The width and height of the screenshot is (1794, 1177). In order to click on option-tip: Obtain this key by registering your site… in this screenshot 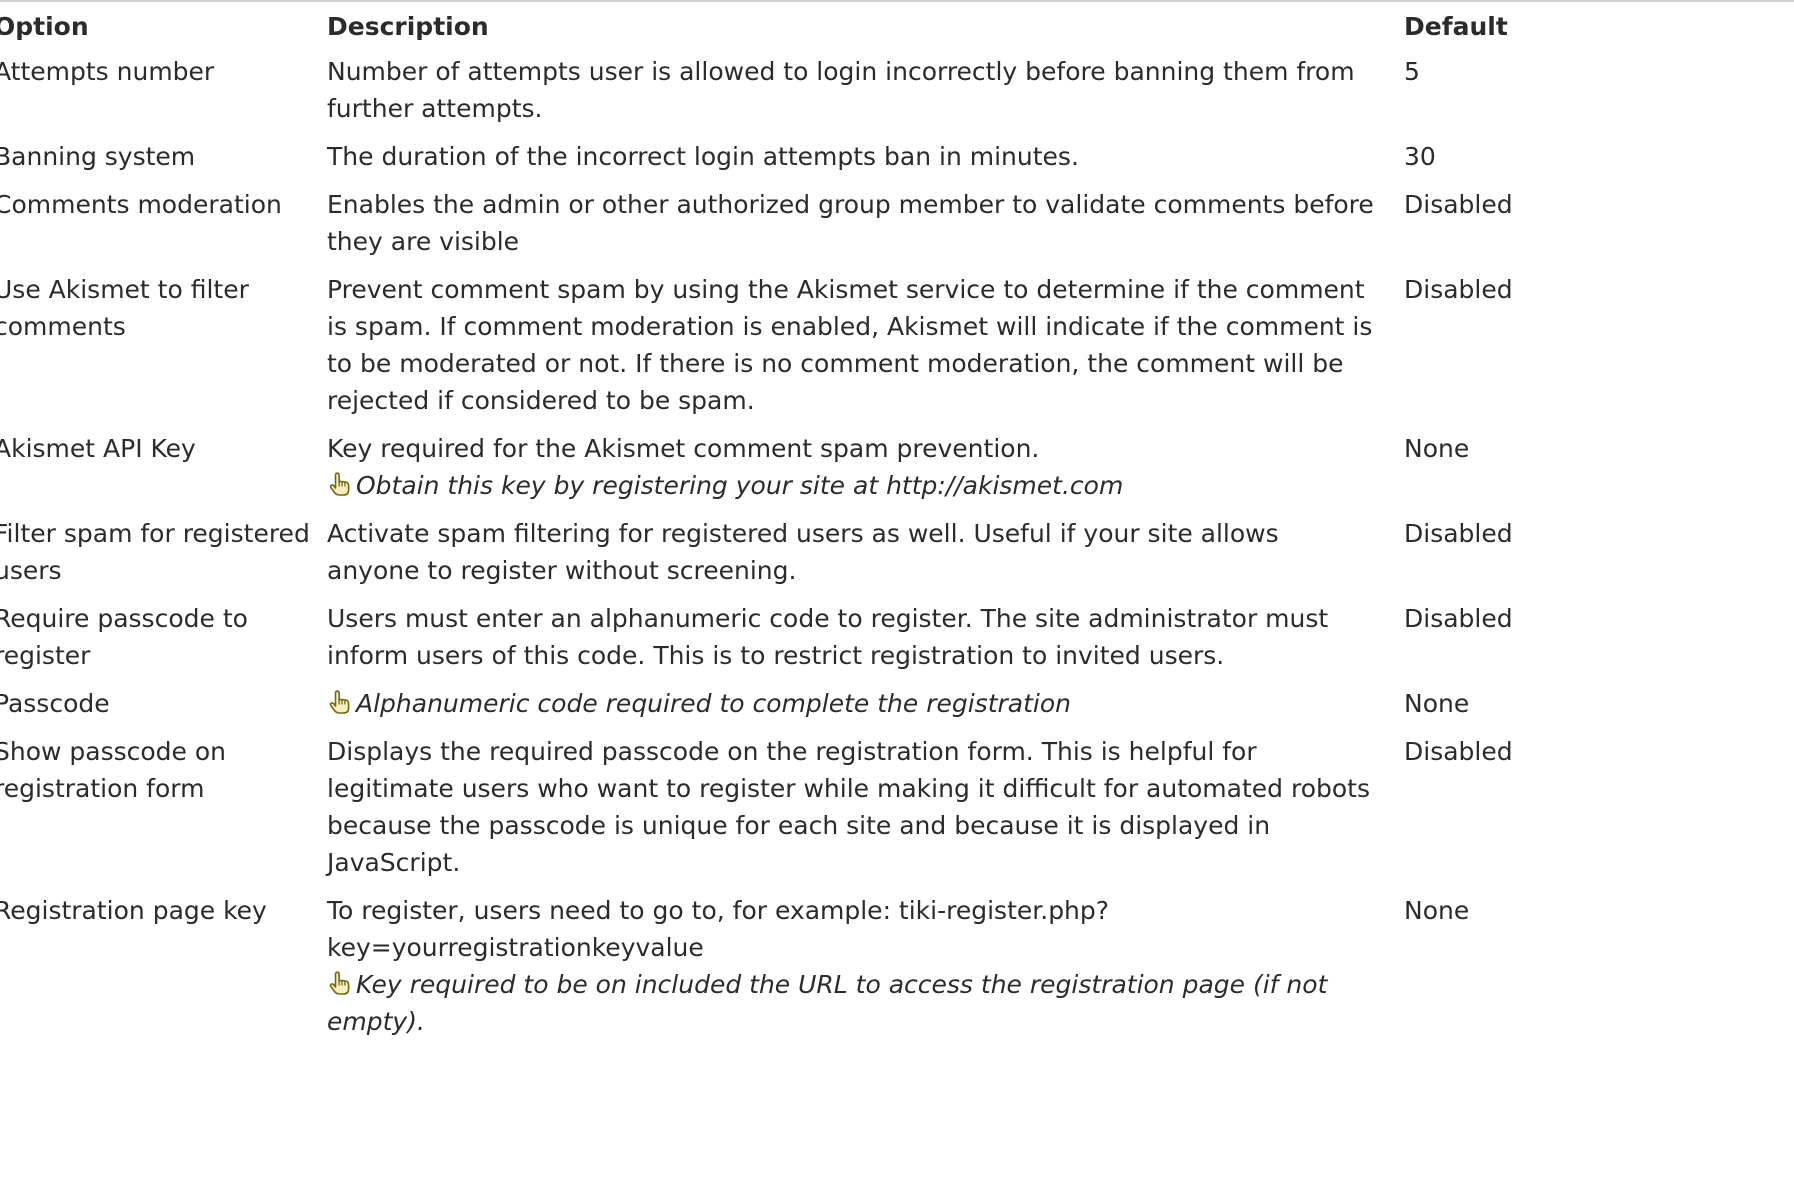, I will do `click(850, 485)`.